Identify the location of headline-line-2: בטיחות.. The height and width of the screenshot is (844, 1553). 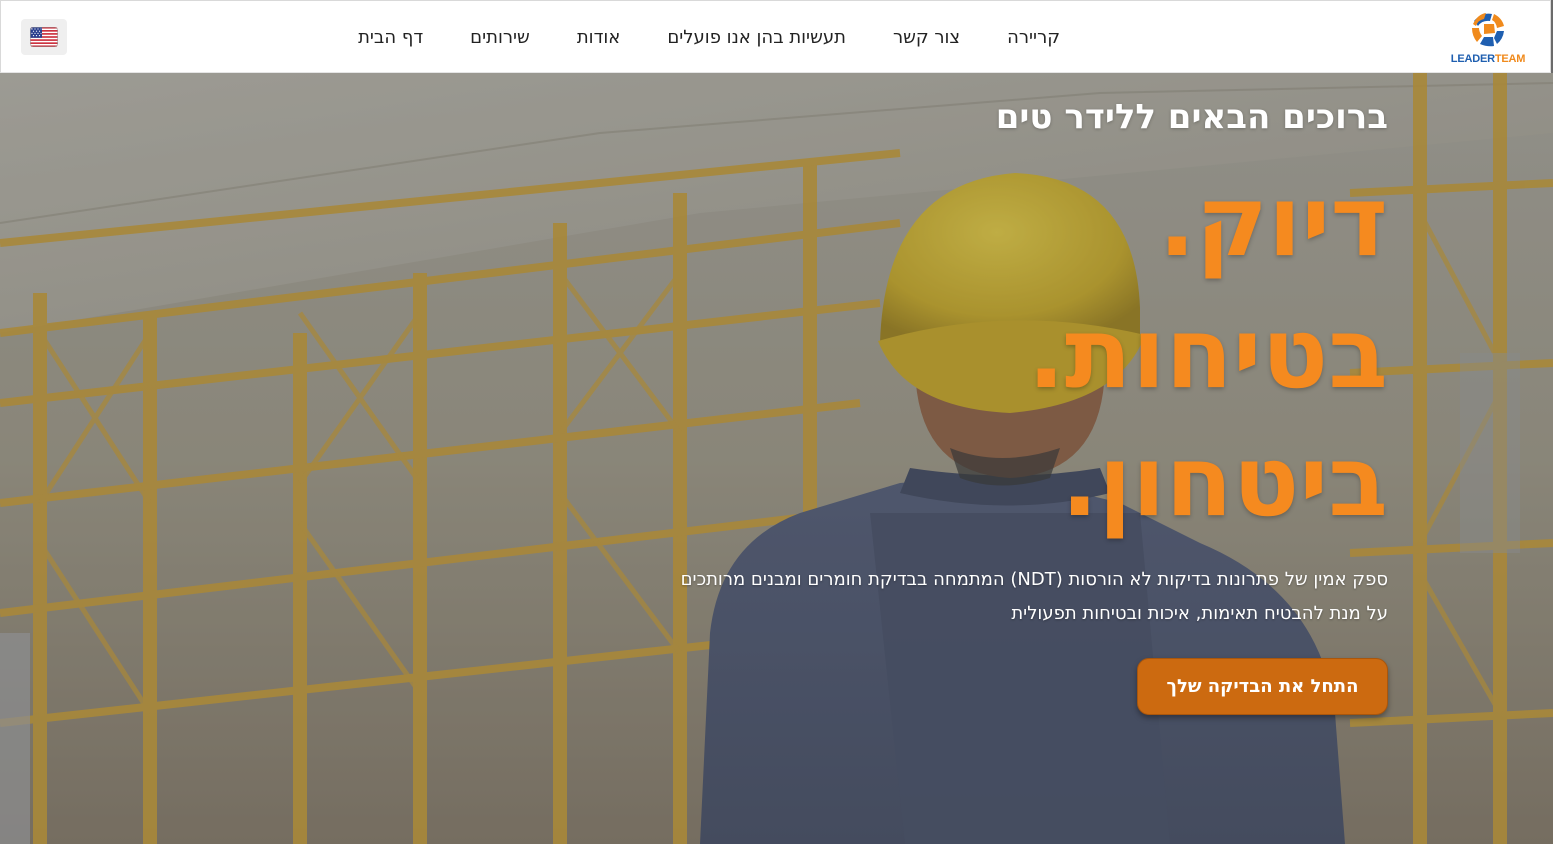
(1207, 354).